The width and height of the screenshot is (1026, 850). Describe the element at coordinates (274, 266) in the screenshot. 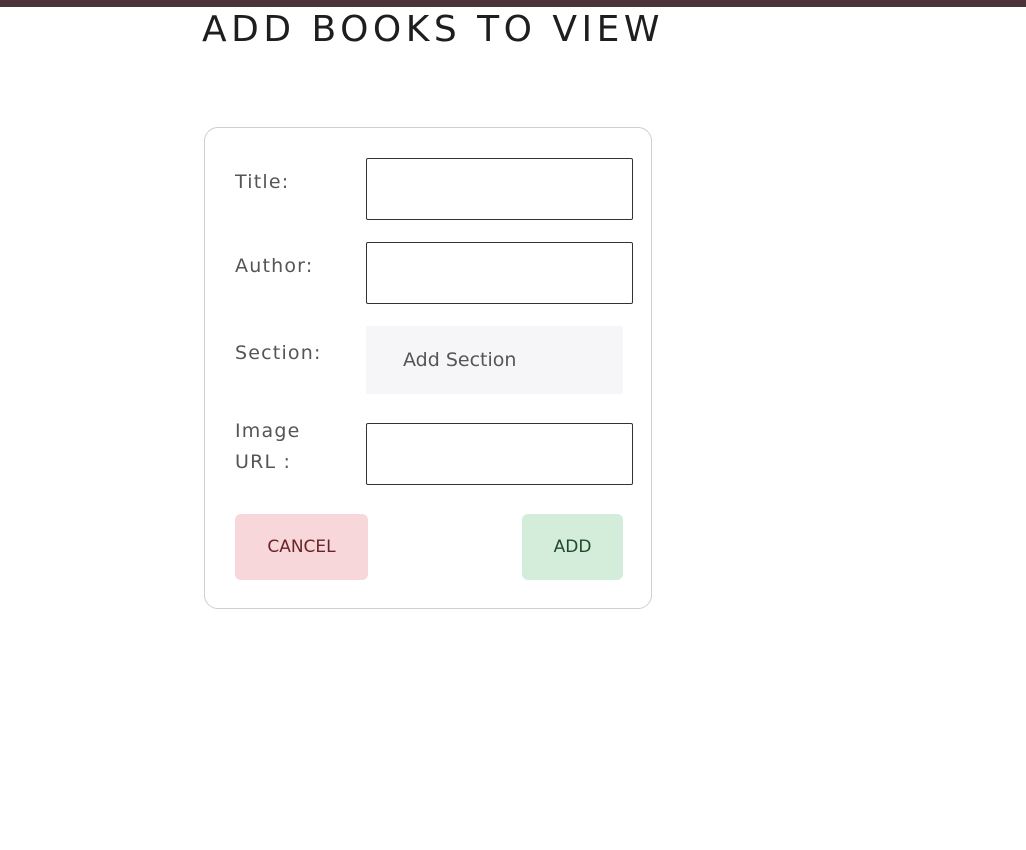

I see `author-label: Author:` at that location.